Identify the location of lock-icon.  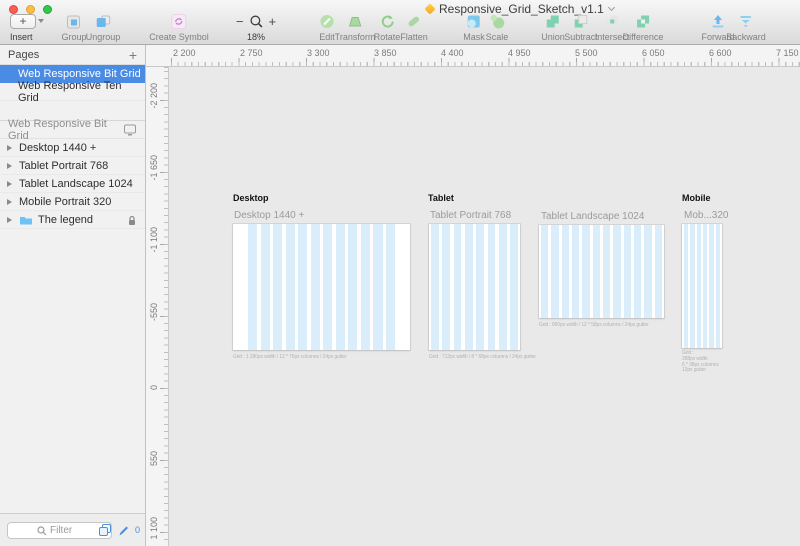
(132, 220).